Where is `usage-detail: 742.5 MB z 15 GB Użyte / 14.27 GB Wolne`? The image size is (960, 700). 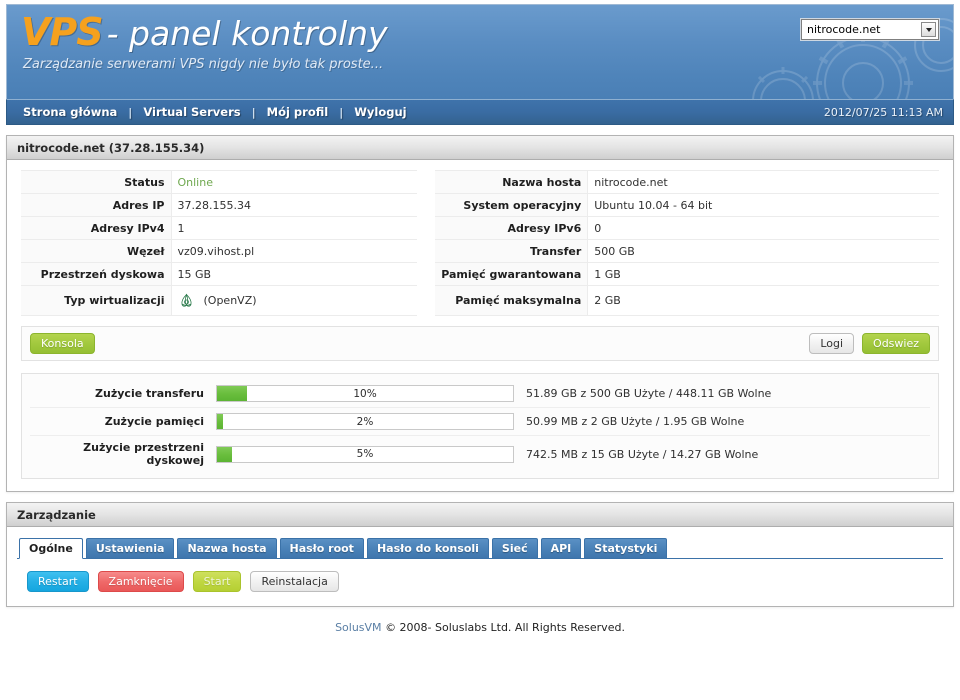 usage-detail: 742.5 MB z 15 GB Użyte / 14.27 GB Wolne is located at coordinates (642, 454).